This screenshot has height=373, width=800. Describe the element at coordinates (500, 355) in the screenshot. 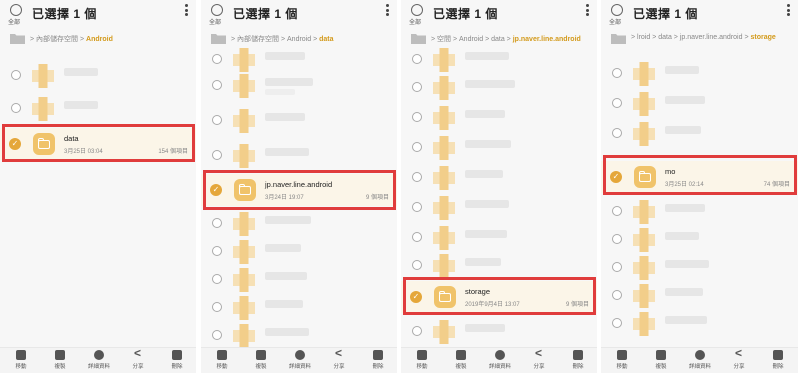

I see `info-icon` at that location.